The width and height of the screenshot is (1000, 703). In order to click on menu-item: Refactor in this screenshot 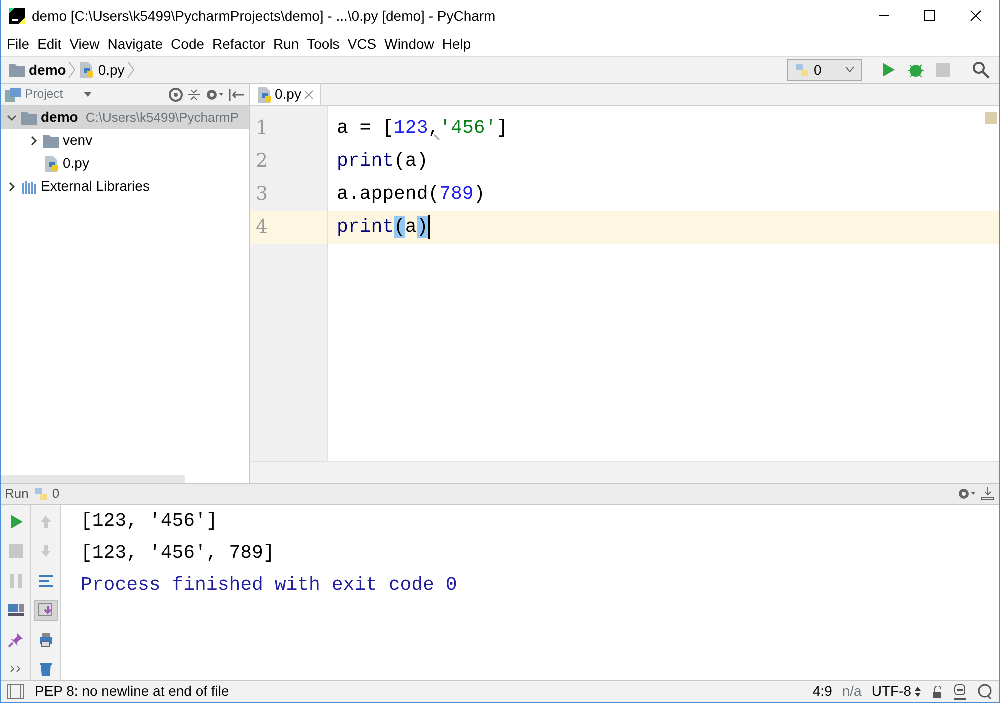, I will do `click(239, 44)`.